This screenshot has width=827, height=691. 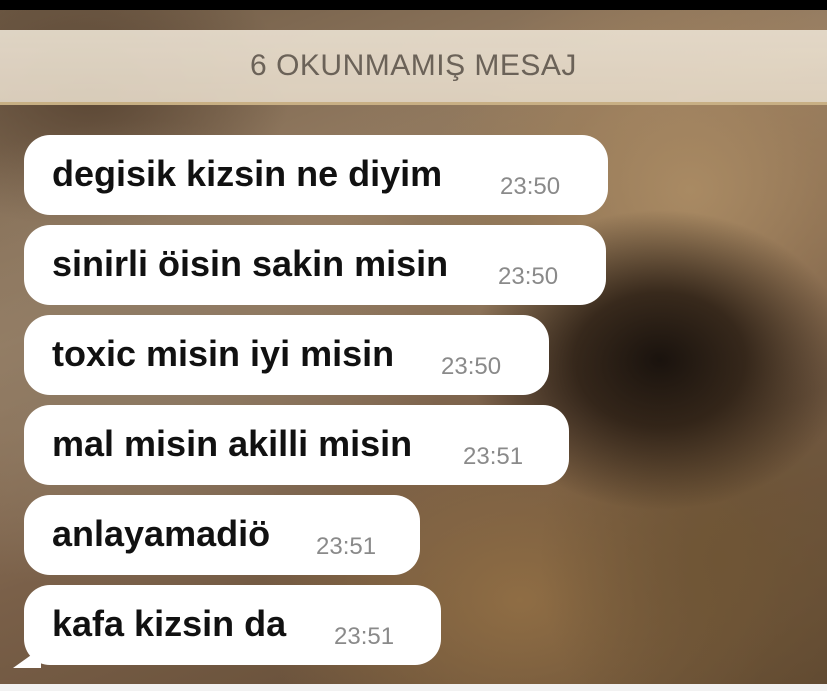 I want to click on message-bubble: degisik kizsin ne diyim 23:50, so click(x=316, y=175).